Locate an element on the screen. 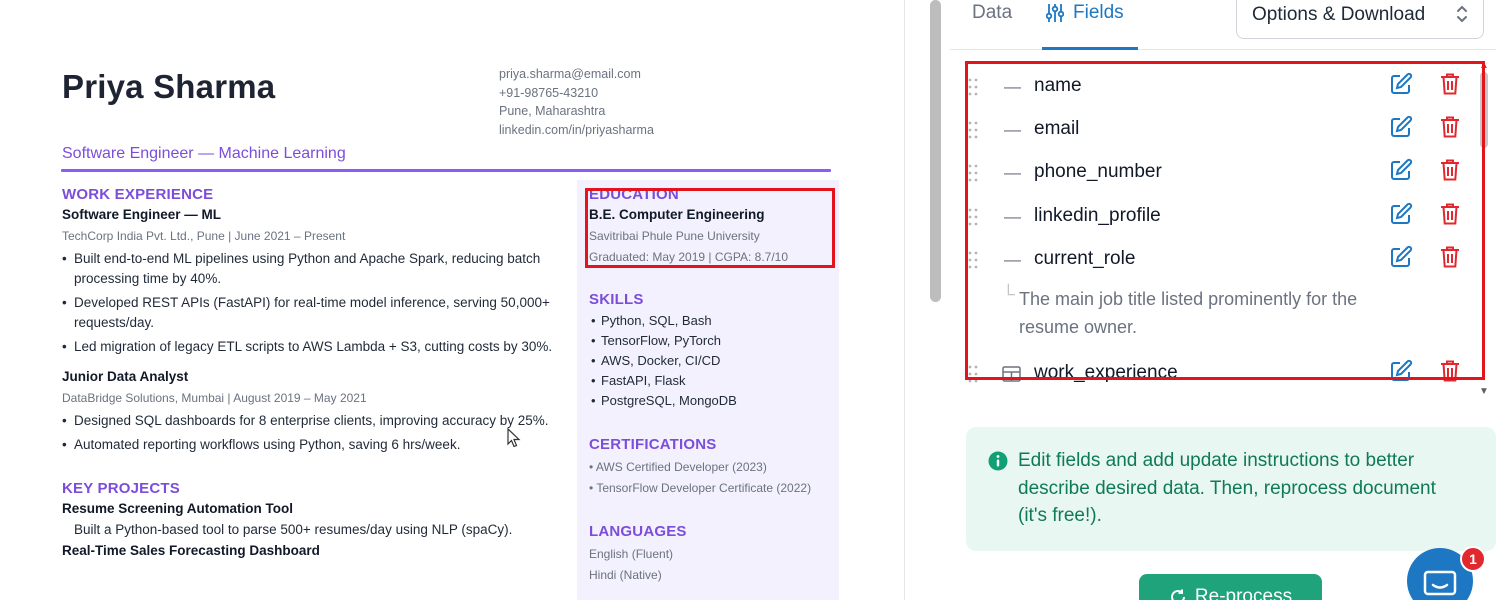  refresh-icon is located at coordinates (1177, 594).